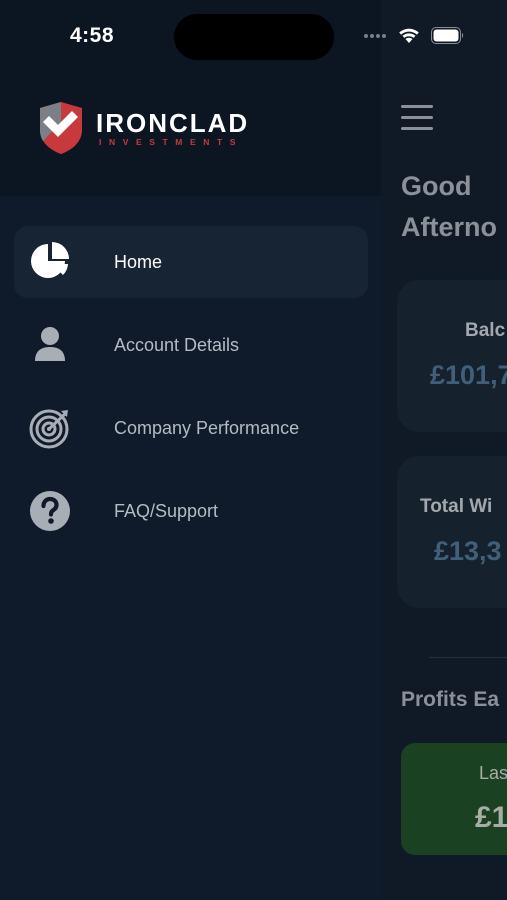 This screenshot has width=507, height=900. What do you see at coordinates (493, 773) in the screenshot?
I see `profit-card-label: Las` at bounding box center [493, 773].